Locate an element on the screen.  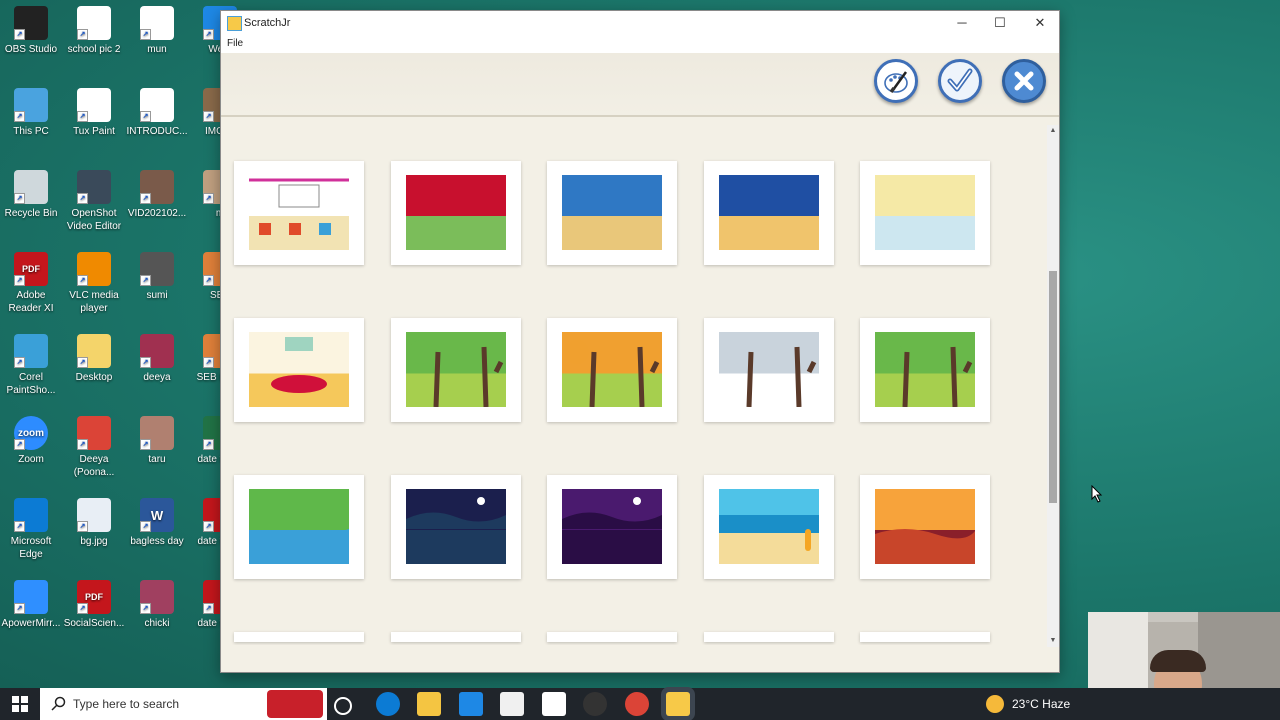
search-icon is located at coordinates (58, 703).